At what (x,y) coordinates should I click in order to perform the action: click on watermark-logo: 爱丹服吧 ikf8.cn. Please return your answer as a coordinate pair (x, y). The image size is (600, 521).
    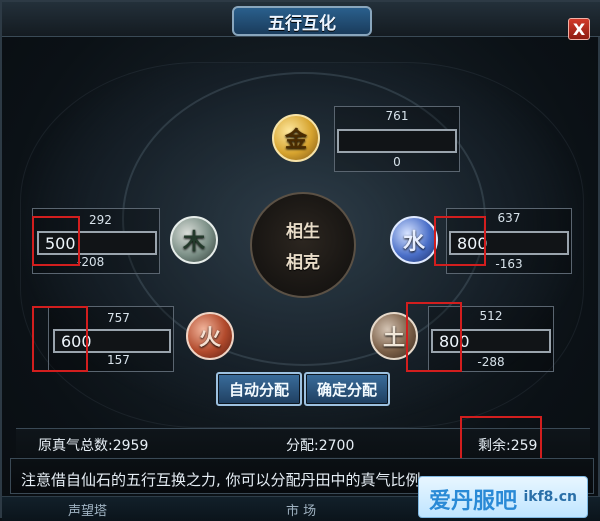
    Looking at the image, I should click on (503, 497).